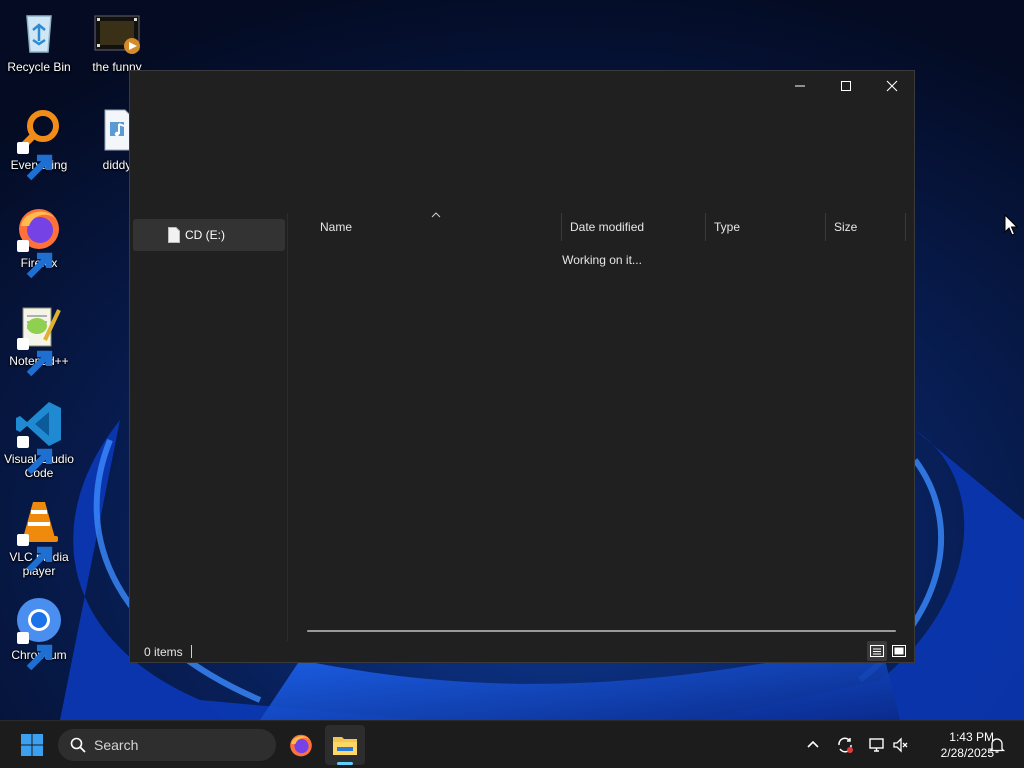 The height and width of the screenshot is (768, 1024). Describe the element at coordinates (522, 652) in the screenshot. I see `status-bar: 0 items` at that location.